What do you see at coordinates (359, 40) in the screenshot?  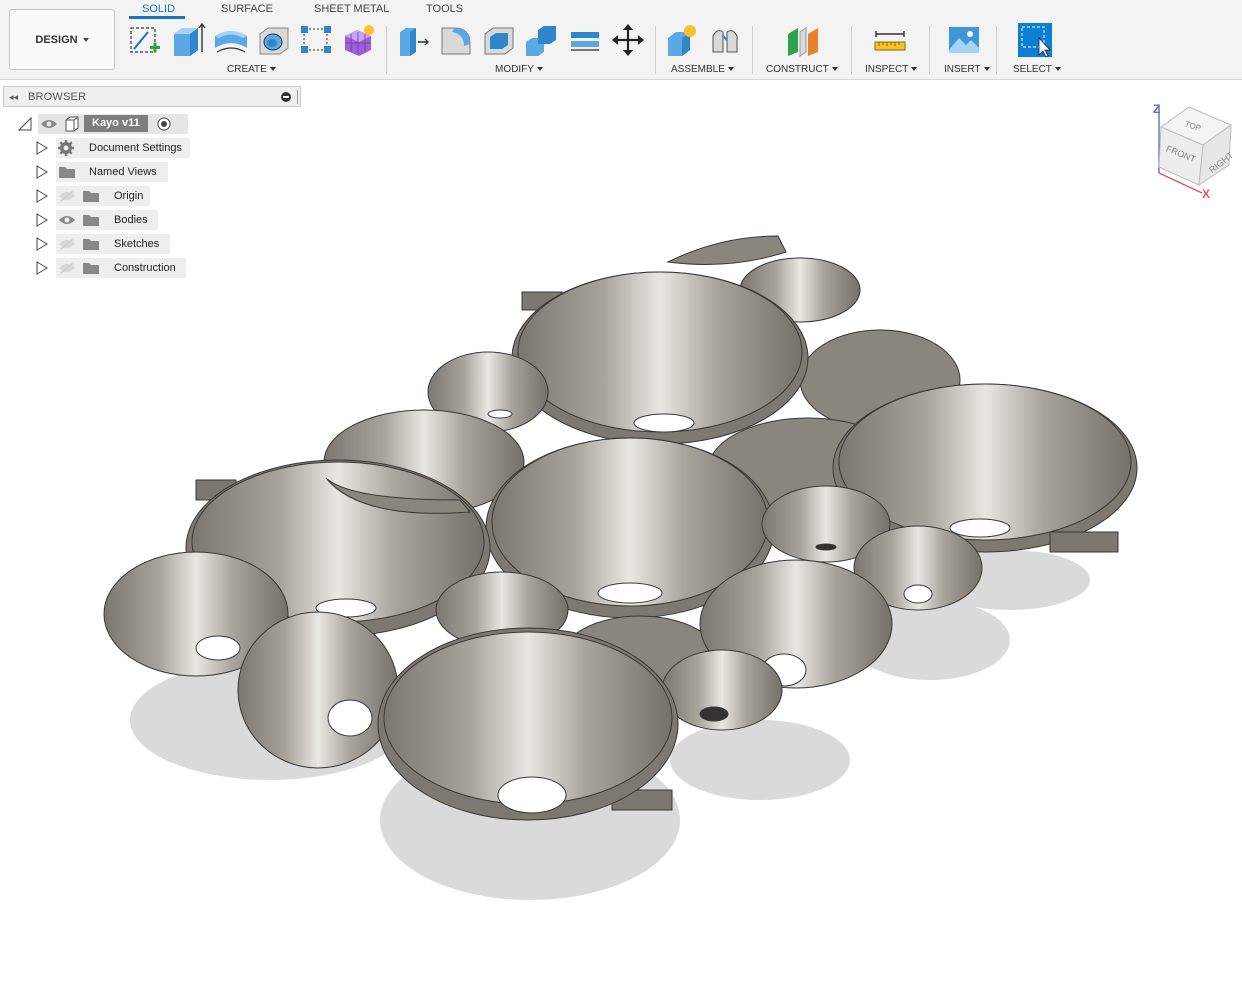 I see `create-form-button` at bounding box center [359, 40].